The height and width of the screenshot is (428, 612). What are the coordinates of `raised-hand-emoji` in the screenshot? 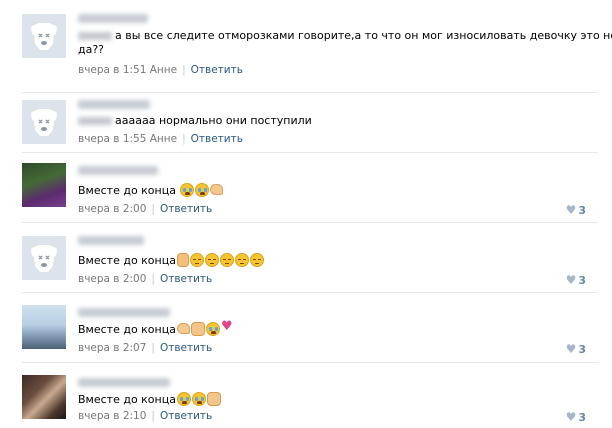 It's located at (182, 260).